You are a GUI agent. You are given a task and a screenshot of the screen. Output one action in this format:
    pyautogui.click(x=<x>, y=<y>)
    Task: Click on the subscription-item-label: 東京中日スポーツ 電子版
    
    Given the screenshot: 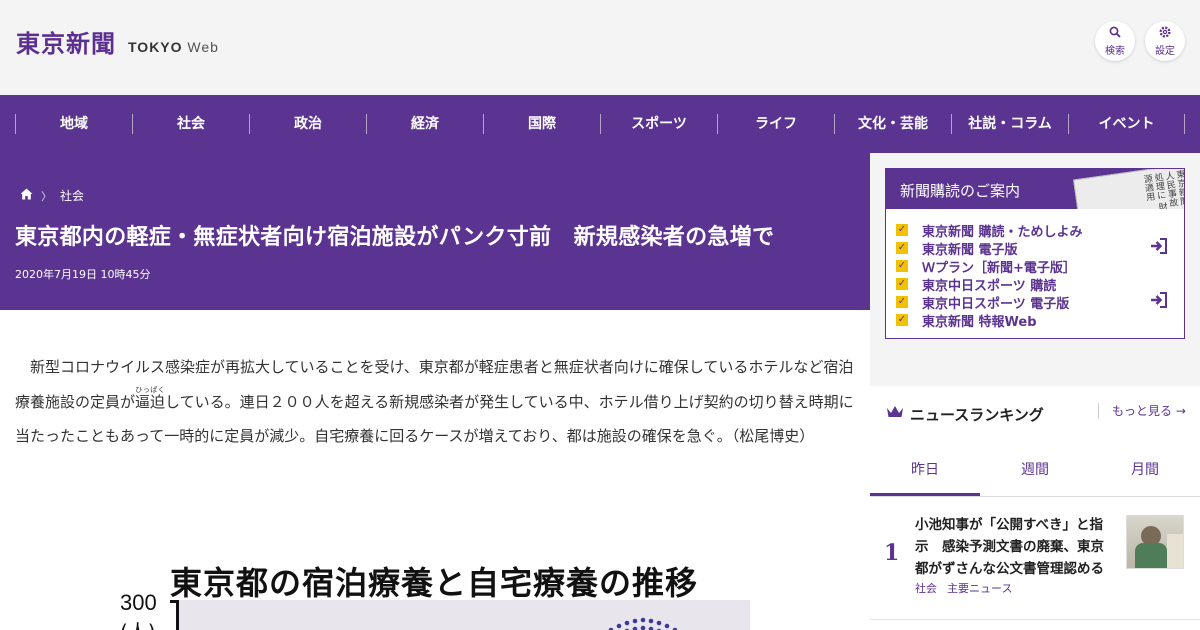 What is the action you would take?
    pyautogui.click(x=996, y=304)
    